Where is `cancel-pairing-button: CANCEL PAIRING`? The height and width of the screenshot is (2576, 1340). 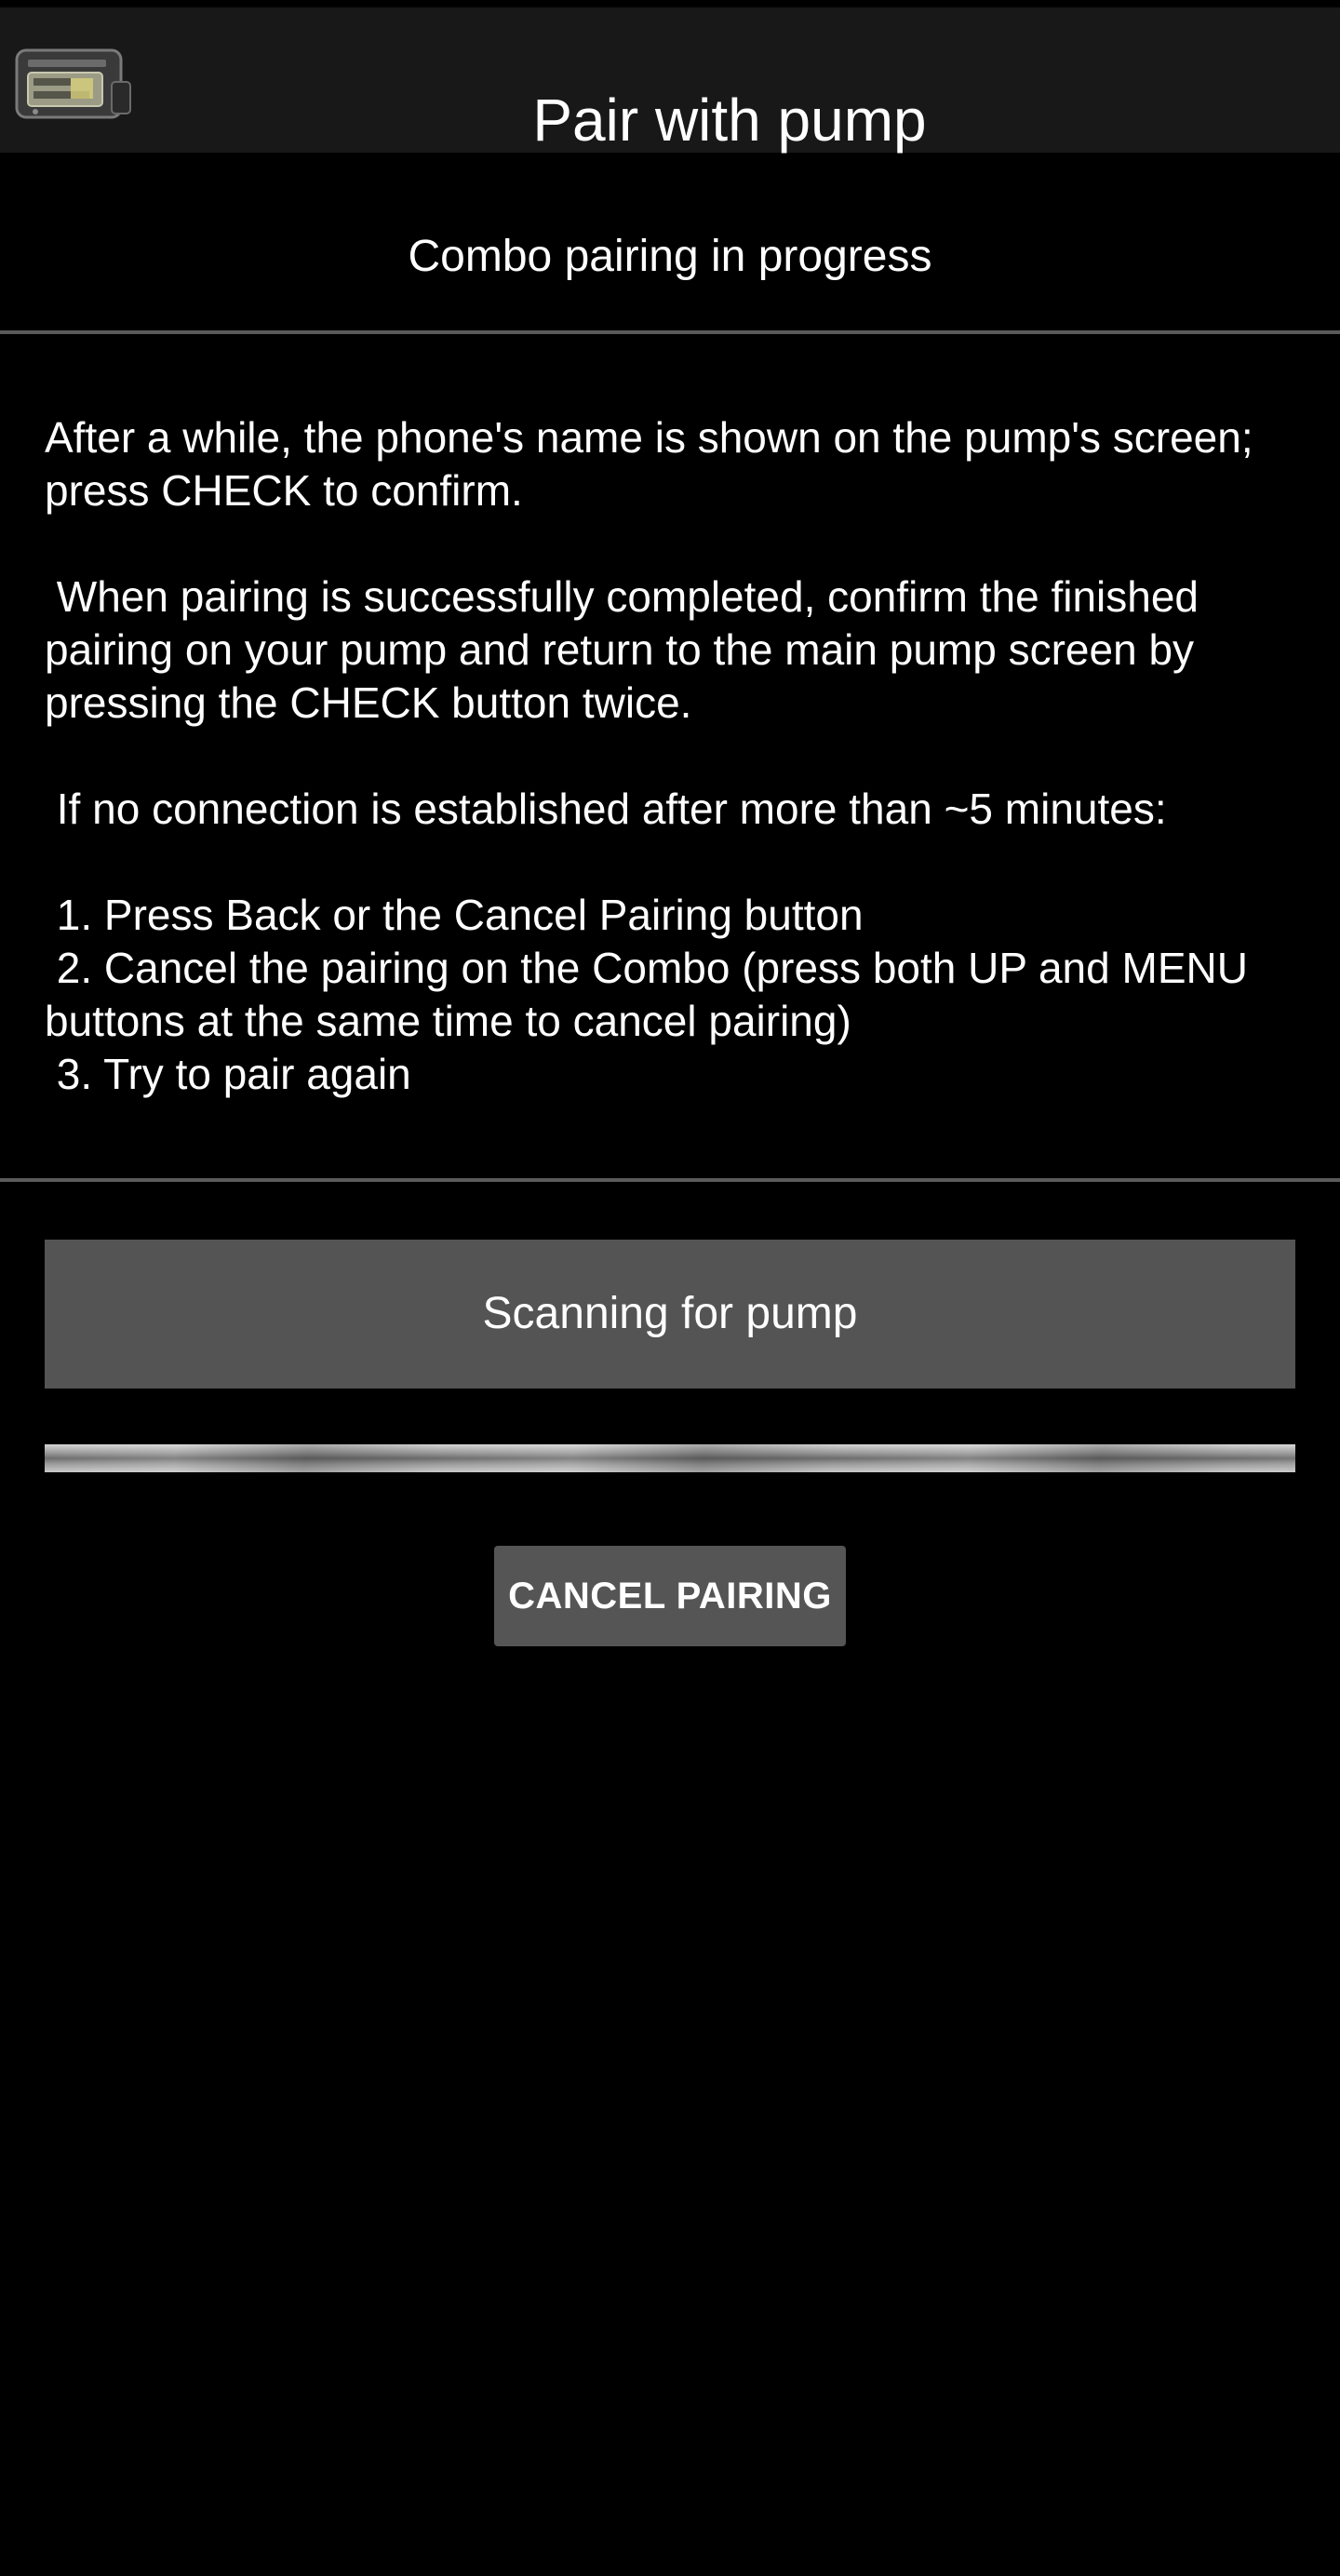
cancel-pairing-button: CANCEL PAIRING is located at coordinates (670, 1596).